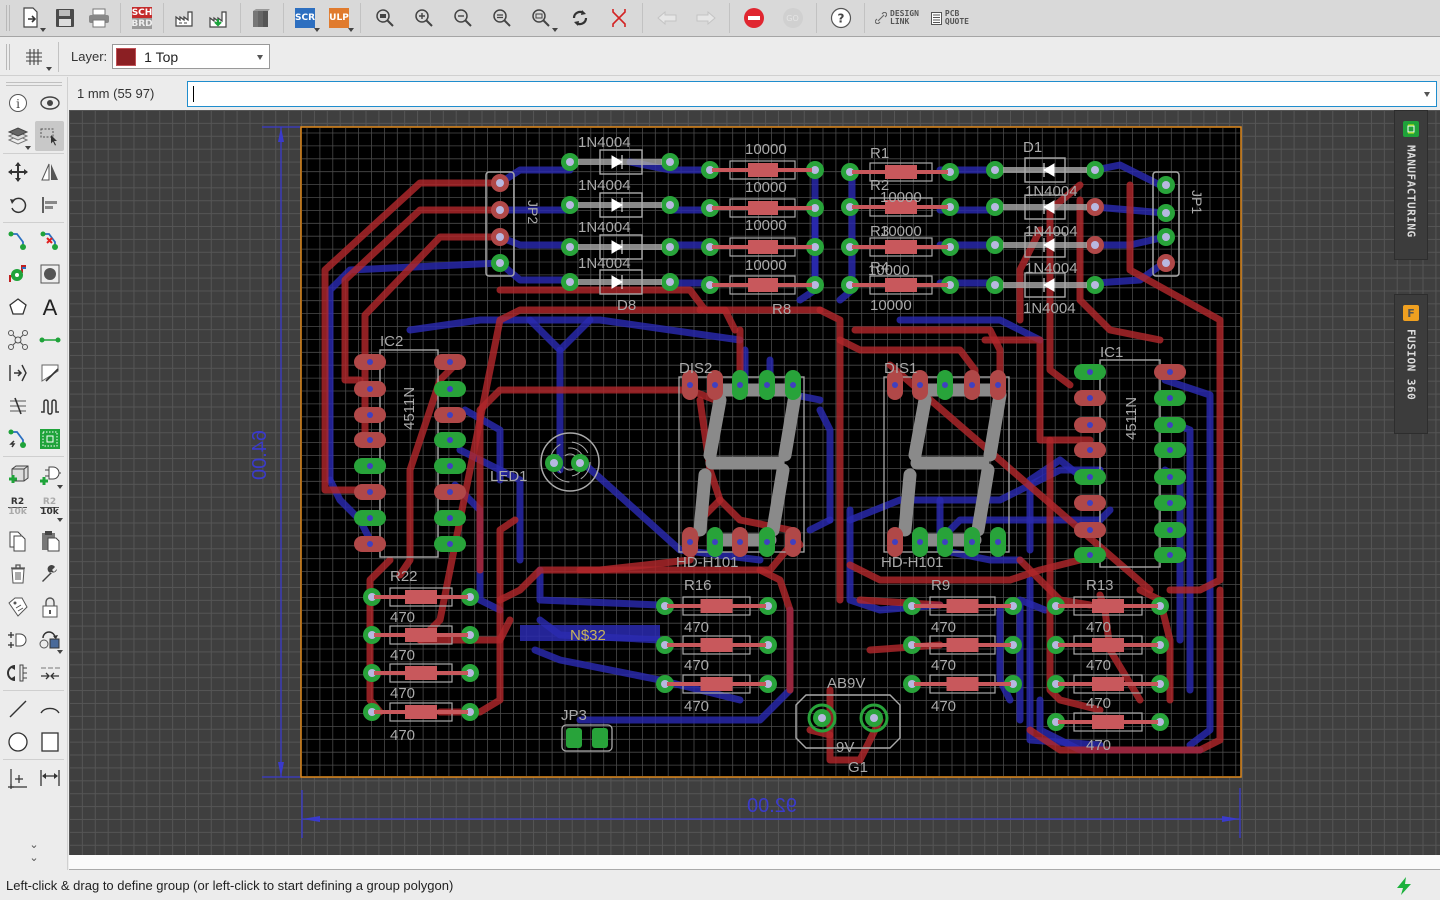 The height and width of the screenshot is (900, 1440). I want to click on zoom-in-button, so click(423, 18).